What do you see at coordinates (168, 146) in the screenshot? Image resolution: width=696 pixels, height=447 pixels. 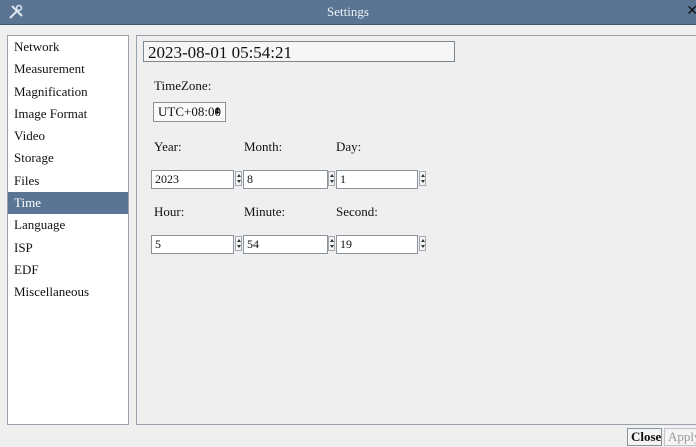 I see `year-label: Year:` at bounding box center [168, 146].